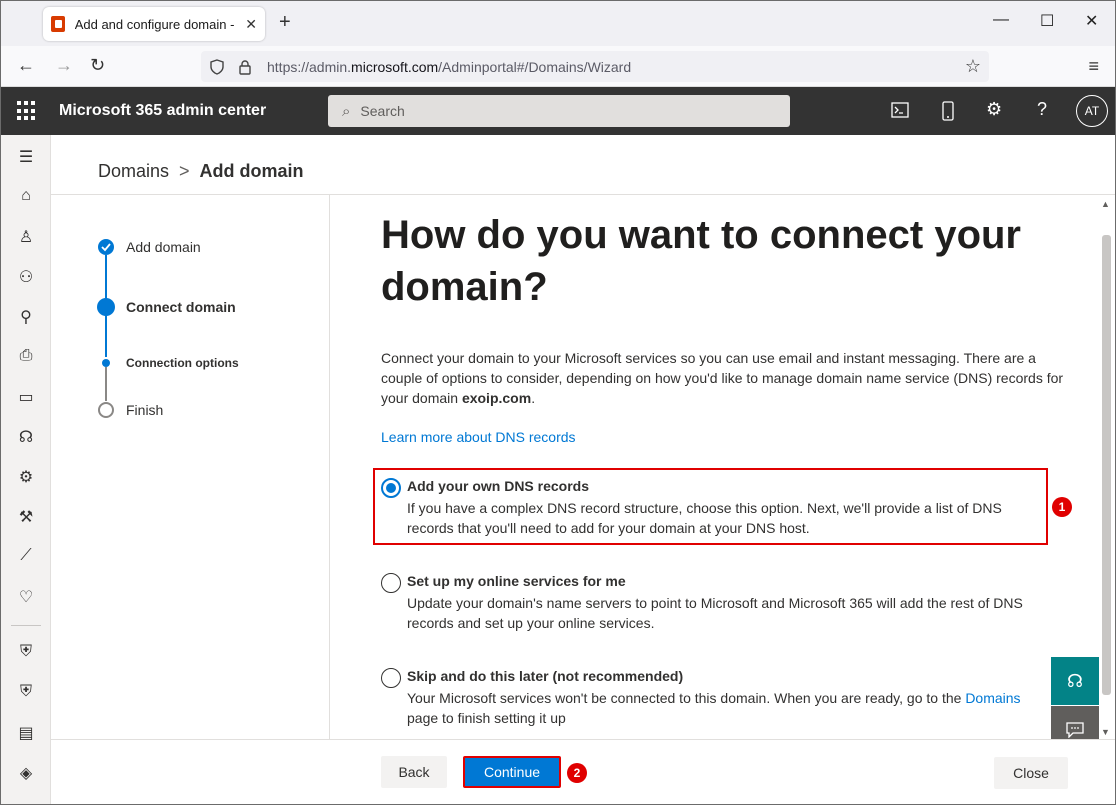 The width and height of the screenshot is (1116, 805). I want to click on domain-name: exoip.com, so click(496, 398).